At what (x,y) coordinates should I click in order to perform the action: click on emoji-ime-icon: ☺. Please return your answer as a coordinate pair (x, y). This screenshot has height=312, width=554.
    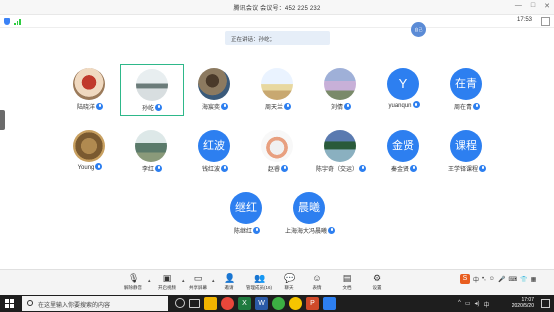
    Looking at the image, I should click on (492, 279).